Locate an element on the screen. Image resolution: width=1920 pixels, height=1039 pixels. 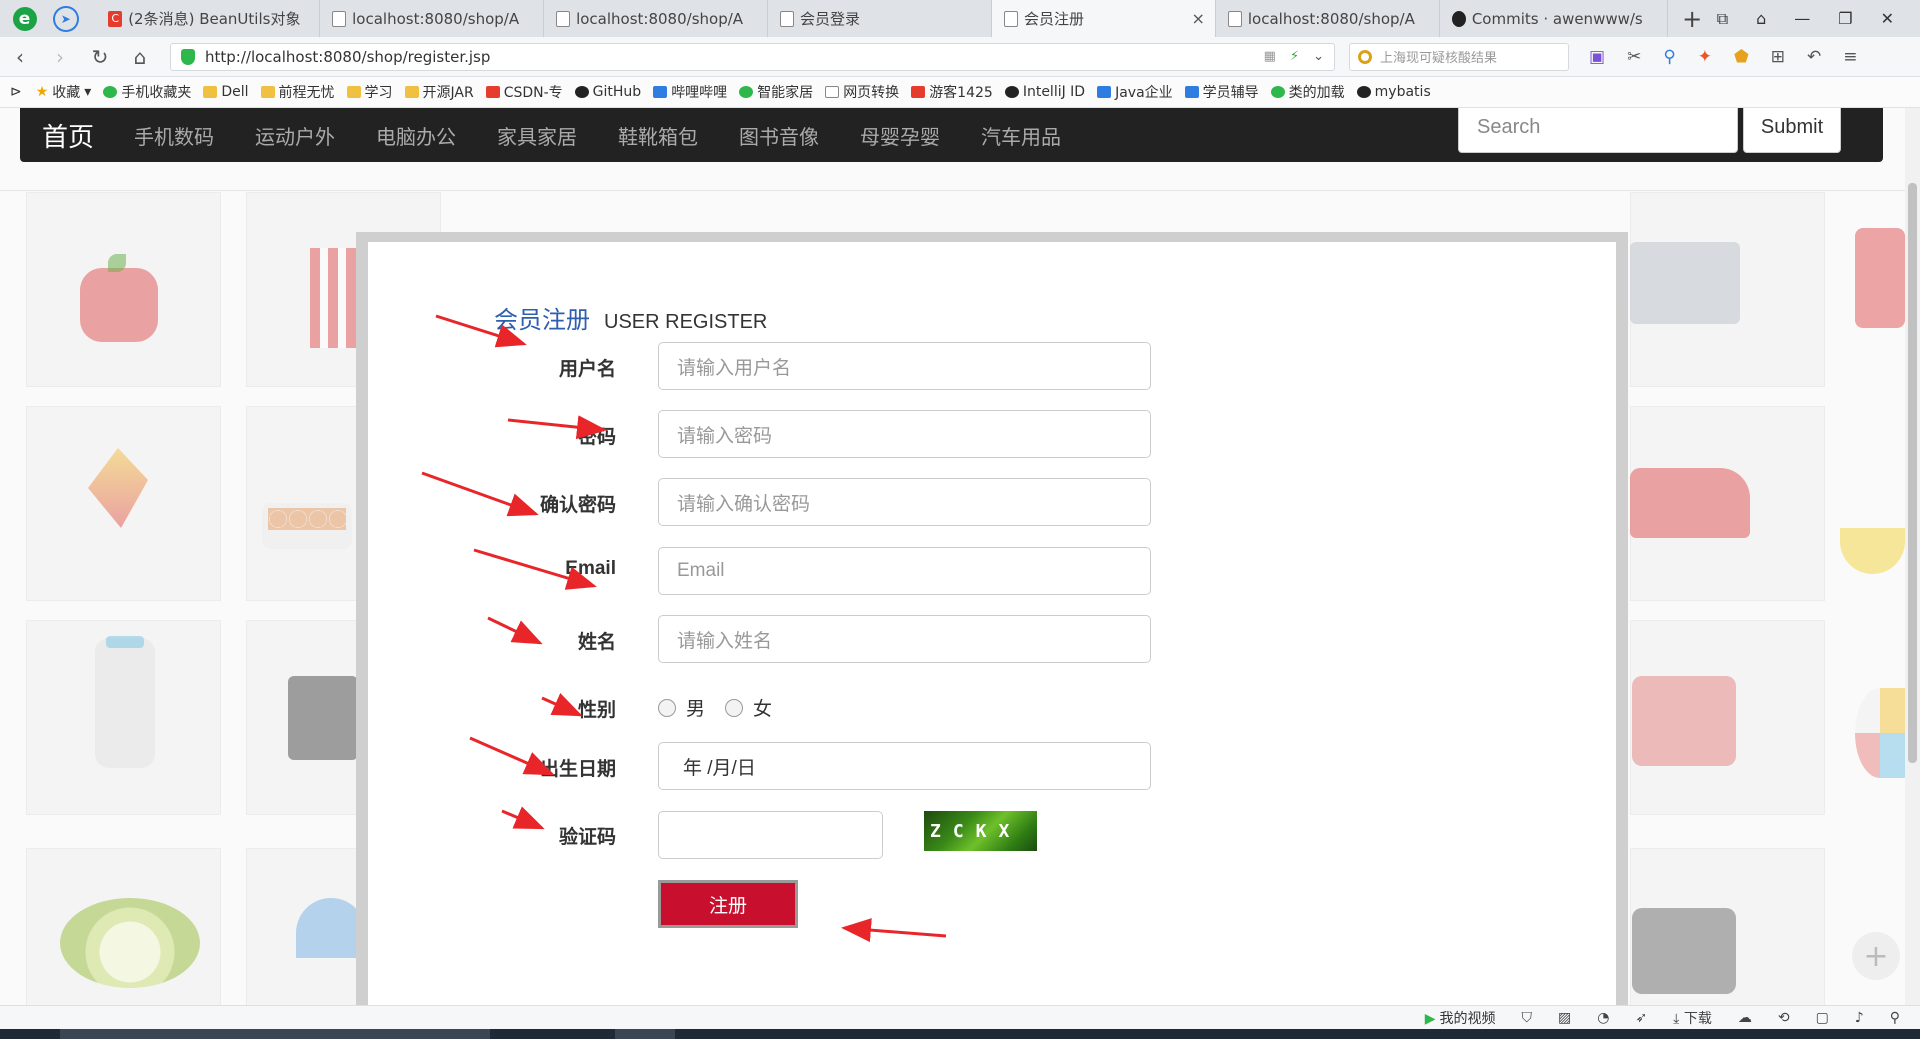
bookmark-item: 游客1425 is located at coordinates (952, 92).